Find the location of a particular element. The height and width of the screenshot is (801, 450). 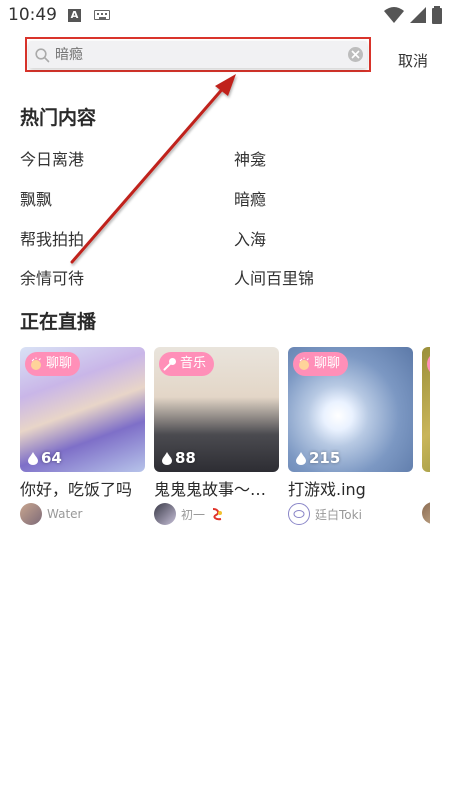

hot-item: 入海 is located at coordinates (250, 238).